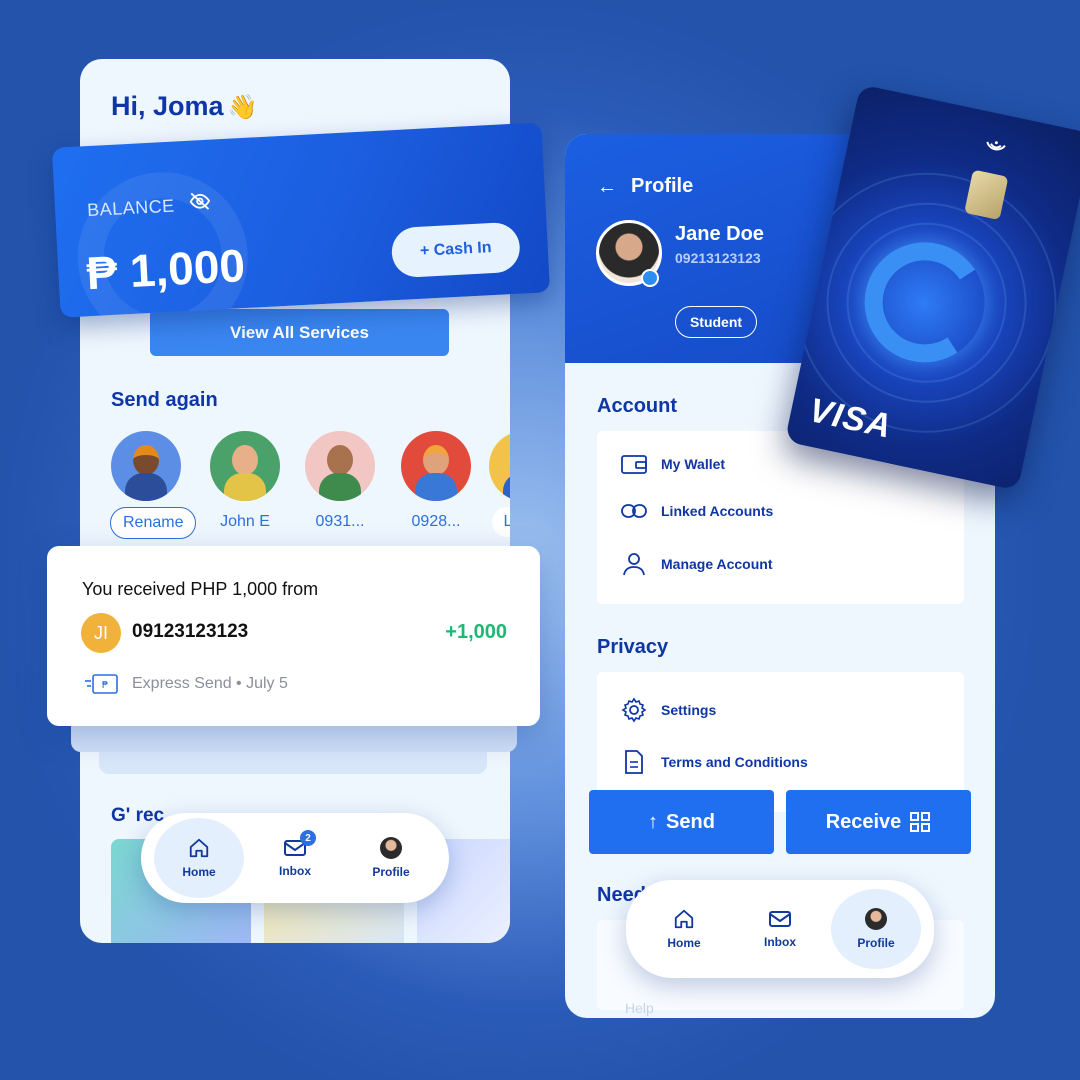 The image size is (1080, 1080). I want to click on list-item-settings: Settings, so click(668, 710).